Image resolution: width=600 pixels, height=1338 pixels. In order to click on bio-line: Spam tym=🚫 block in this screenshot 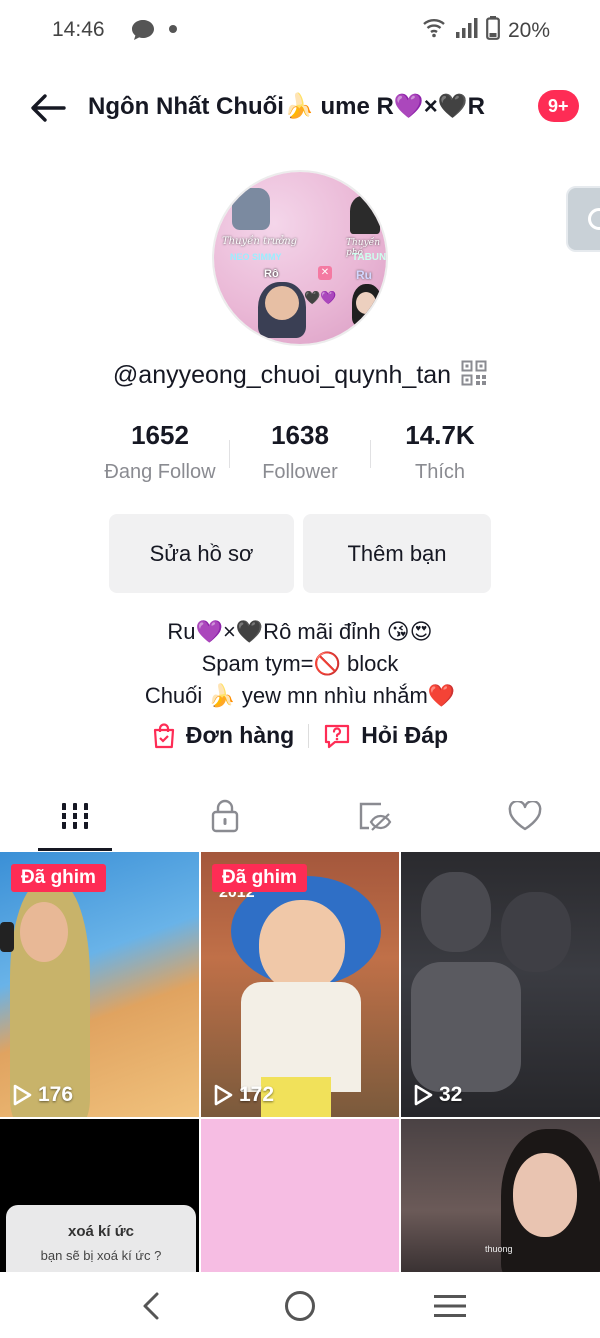, I will do `click(300, 663)`.